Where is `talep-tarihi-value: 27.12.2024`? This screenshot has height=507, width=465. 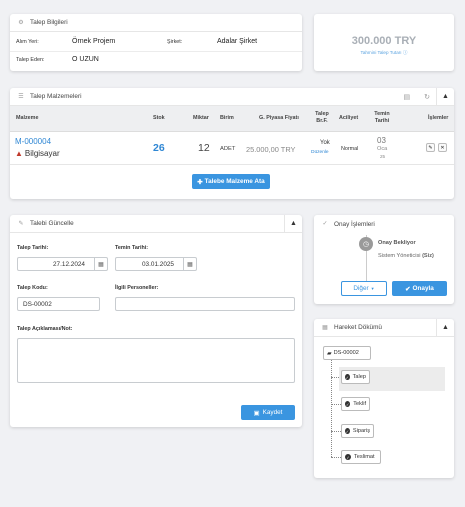 talep-tarihi-value: 27.12.2024 is located at coordinates (69, 264).